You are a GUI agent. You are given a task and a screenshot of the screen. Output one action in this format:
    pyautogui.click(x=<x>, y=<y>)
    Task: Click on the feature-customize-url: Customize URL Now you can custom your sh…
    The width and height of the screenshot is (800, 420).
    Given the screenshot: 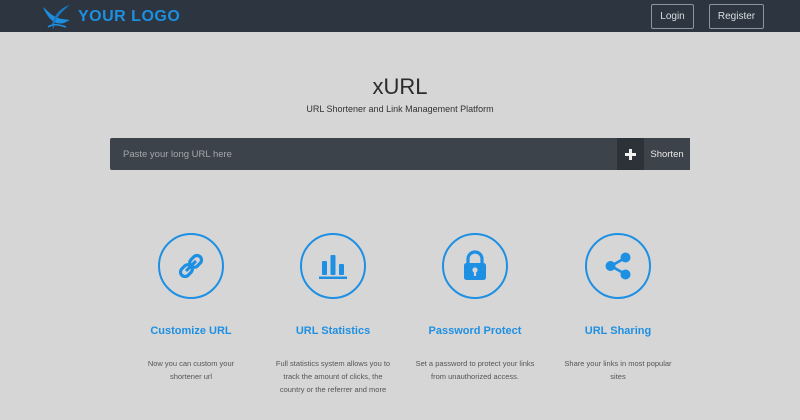 What is the action you would take?
    pyautogui.click(x=191, y=308)
    